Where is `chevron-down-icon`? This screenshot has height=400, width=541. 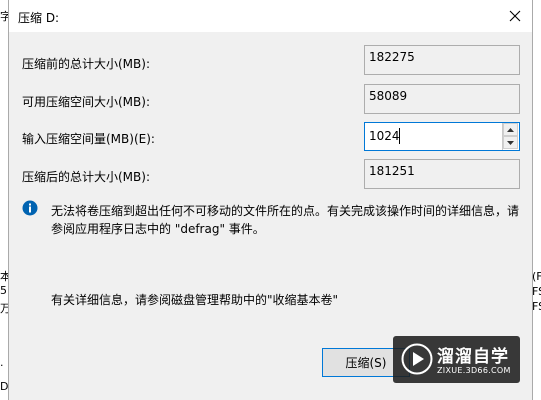 chevron-down-icon is located at coordinates (510, 142).